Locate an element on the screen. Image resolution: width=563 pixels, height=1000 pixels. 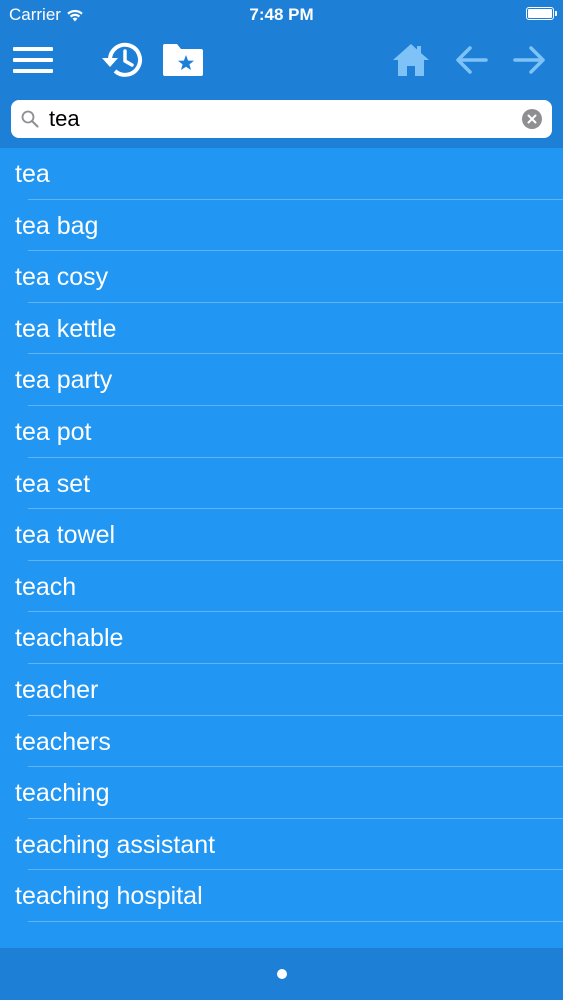
list-item-label: tea cosy is located at coordinates (62, 277).